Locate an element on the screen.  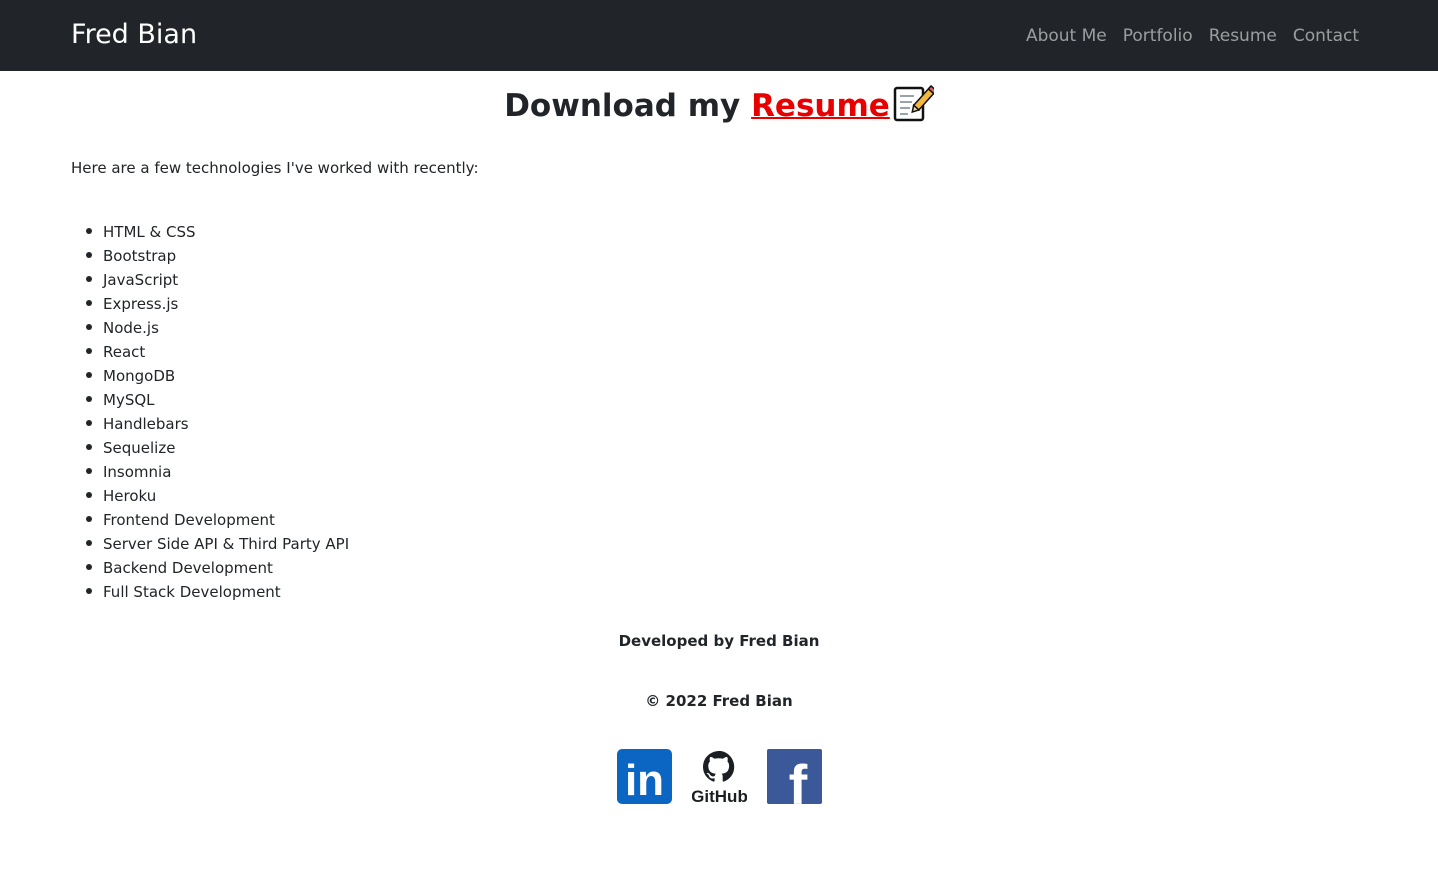
list-item: React is located at coordinates (217, 352).